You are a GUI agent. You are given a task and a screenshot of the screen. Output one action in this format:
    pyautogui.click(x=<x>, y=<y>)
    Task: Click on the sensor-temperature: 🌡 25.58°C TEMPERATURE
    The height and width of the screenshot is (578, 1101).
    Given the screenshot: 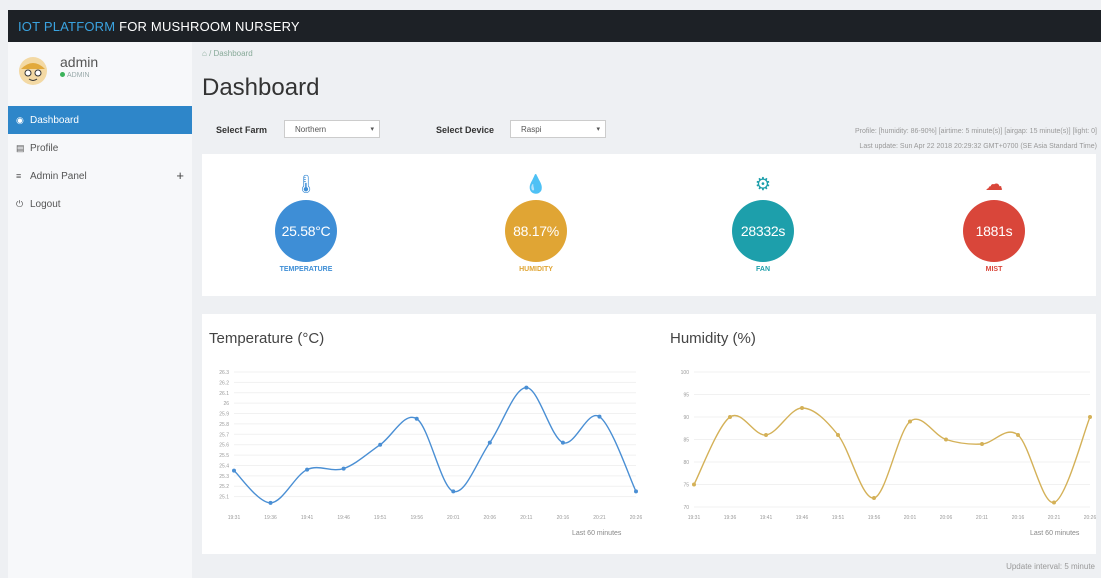 What is the action you would take?
    pyautogui.click(x=306, y=213)
    